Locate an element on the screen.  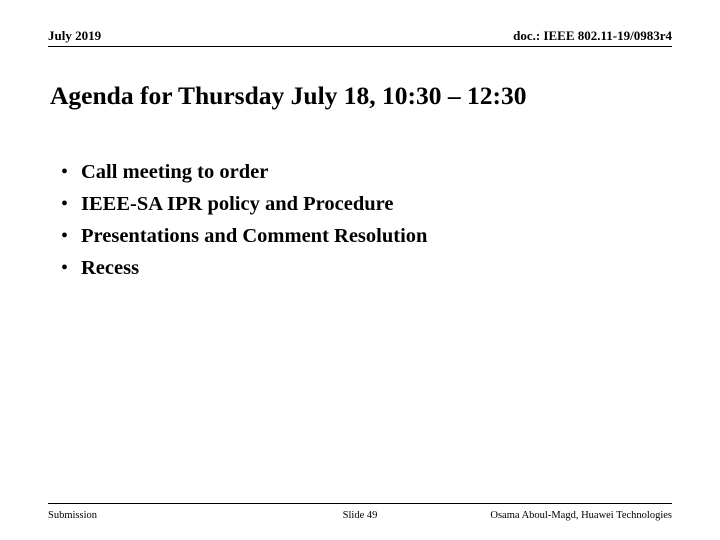
footer-divider is located at coordinates (360, 503).